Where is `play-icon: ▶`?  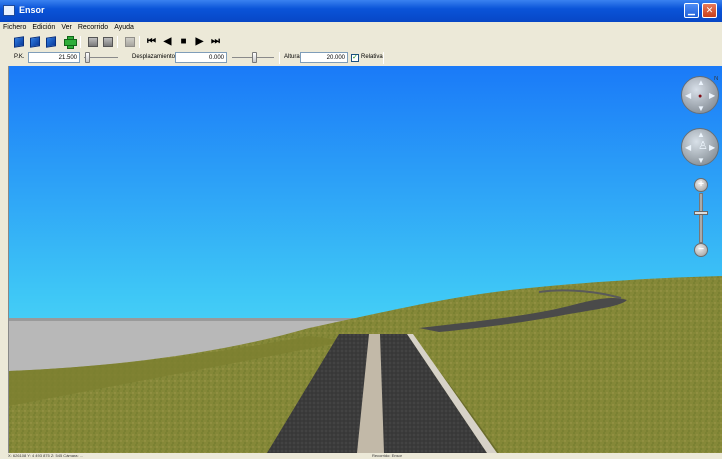
play-icon: ▶ is located at coordinates (199, 41).